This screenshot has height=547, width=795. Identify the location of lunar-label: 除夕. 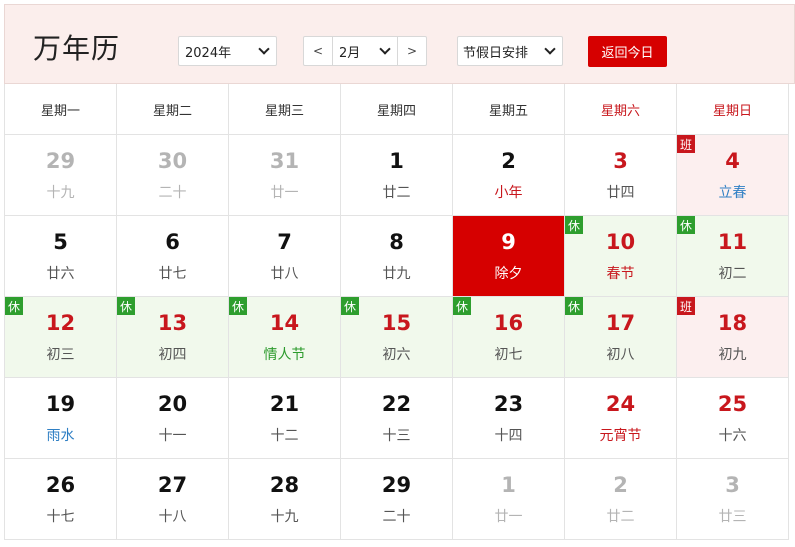
(508, 274).